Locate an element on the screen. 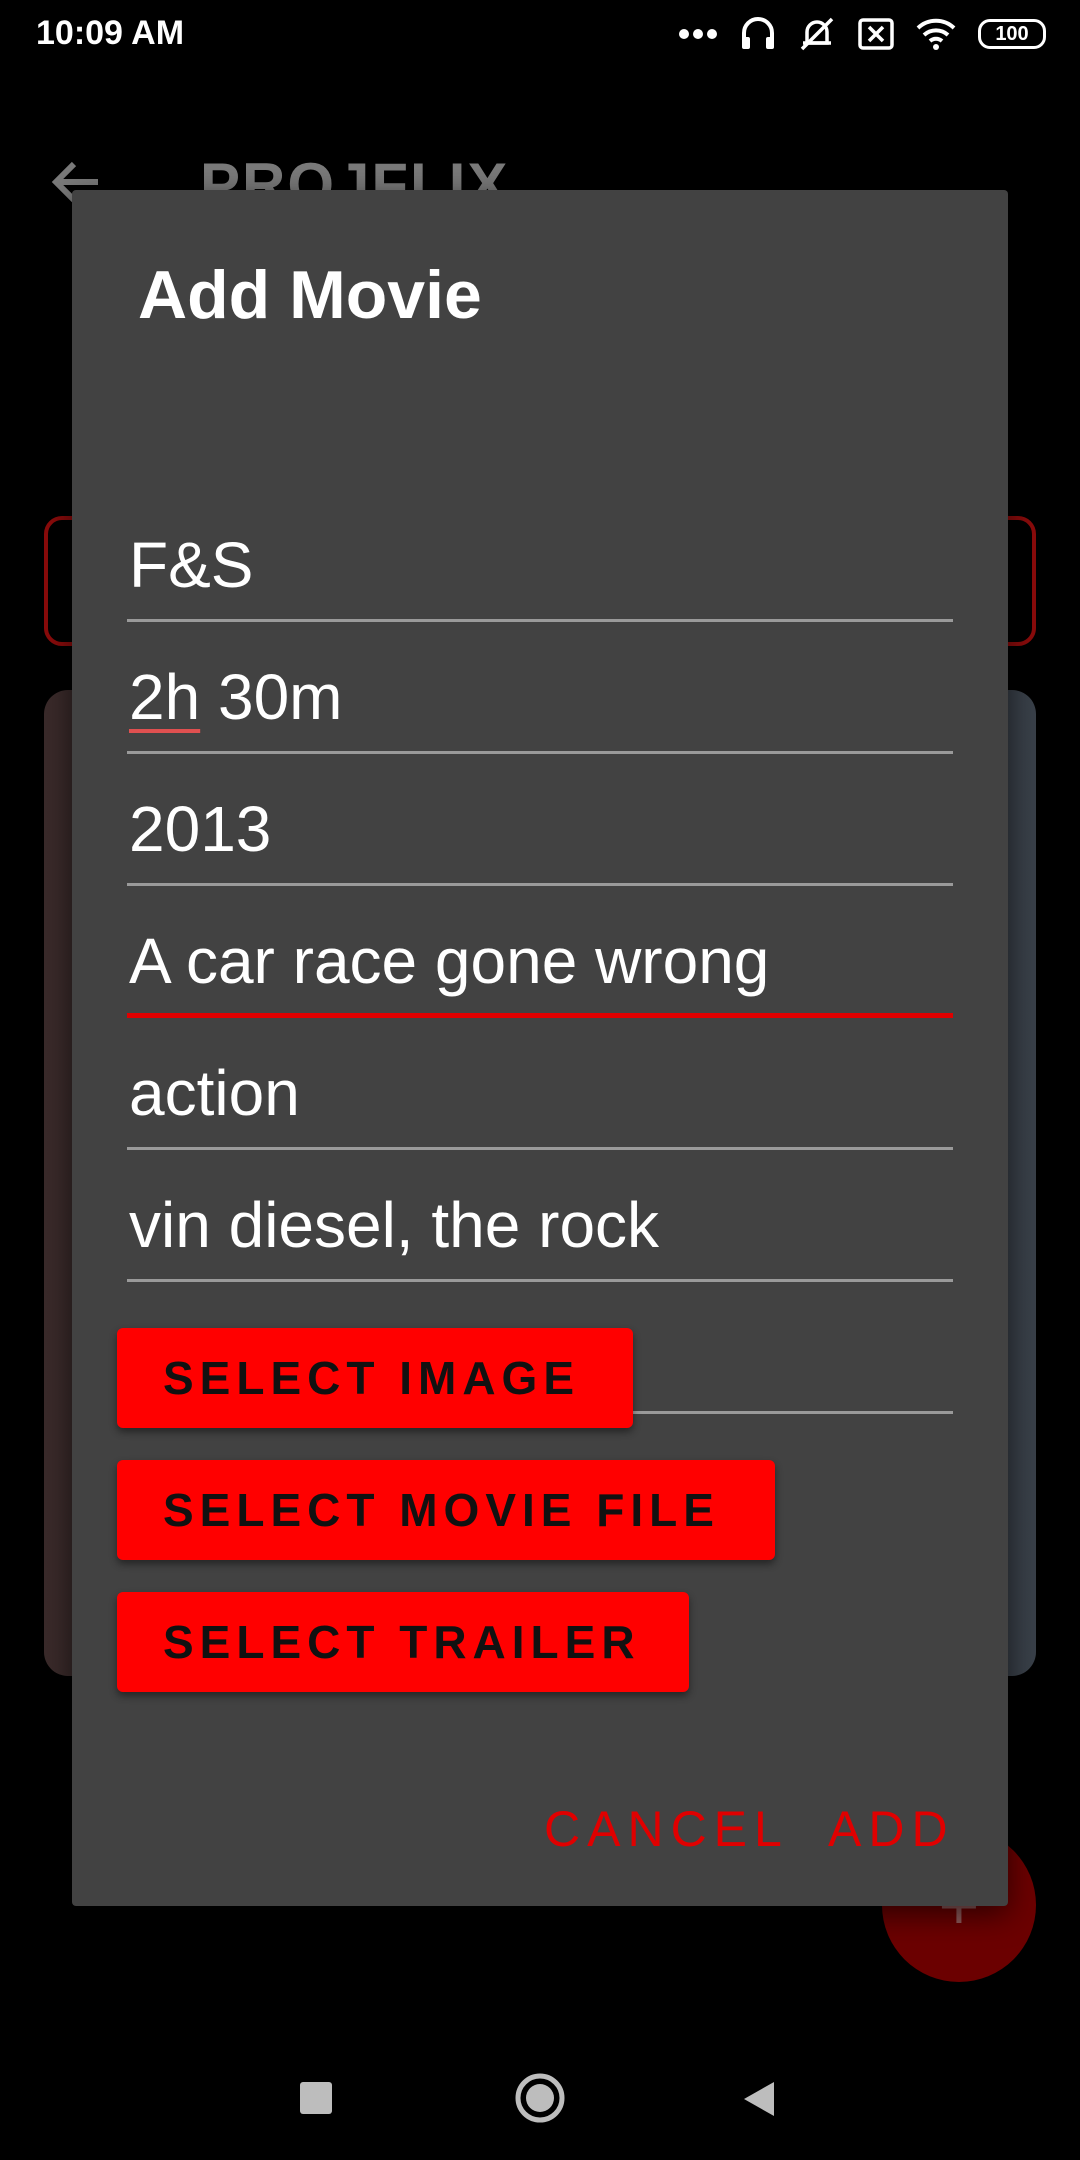 This screenshot has width=1080, height=2160. select-image-button: SELECT IMAGE is located at coordinates (375, 1378).